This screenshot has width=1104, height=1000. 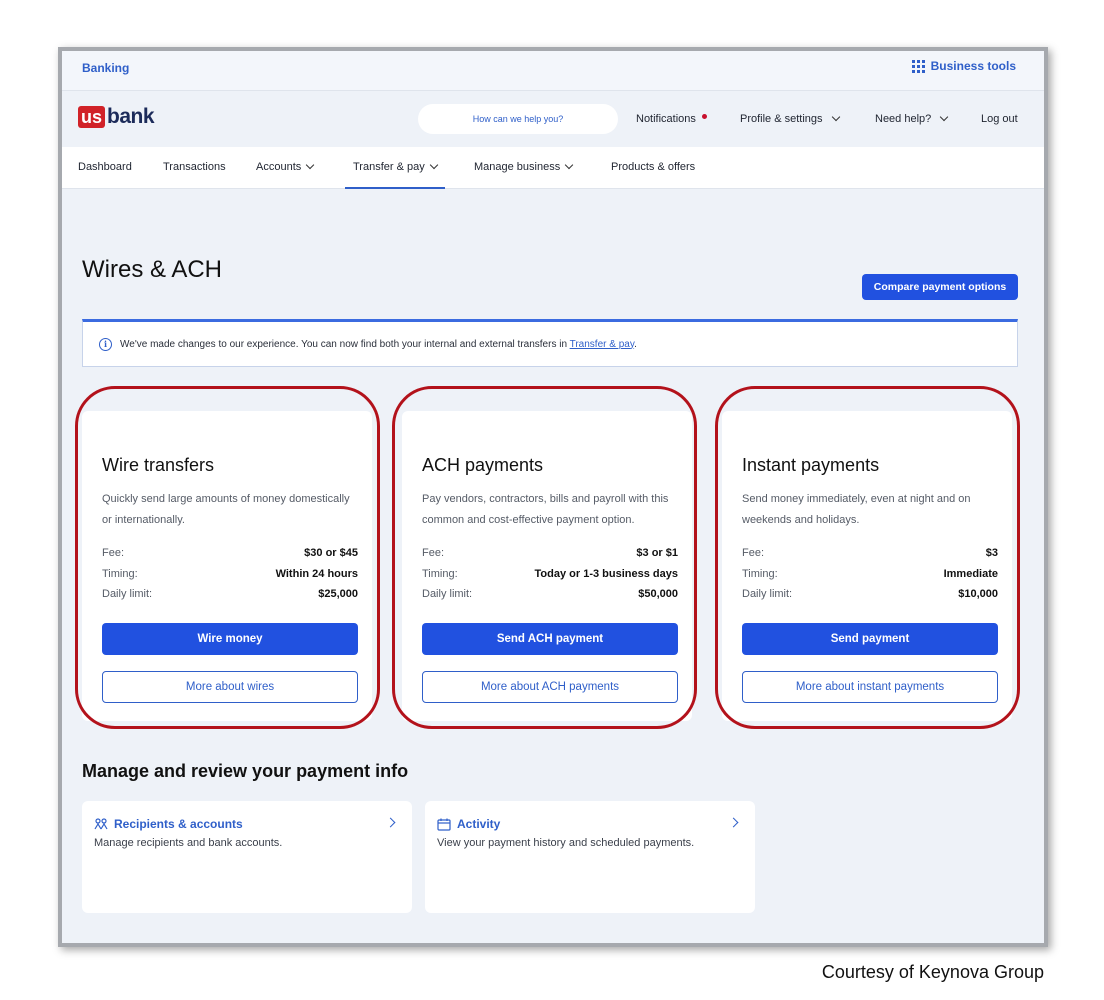 What do you see at coordinates (606, 574) in the screenshot?
I see `timing-value: Today or 1-3 business days` at bounding box center [606, 574].